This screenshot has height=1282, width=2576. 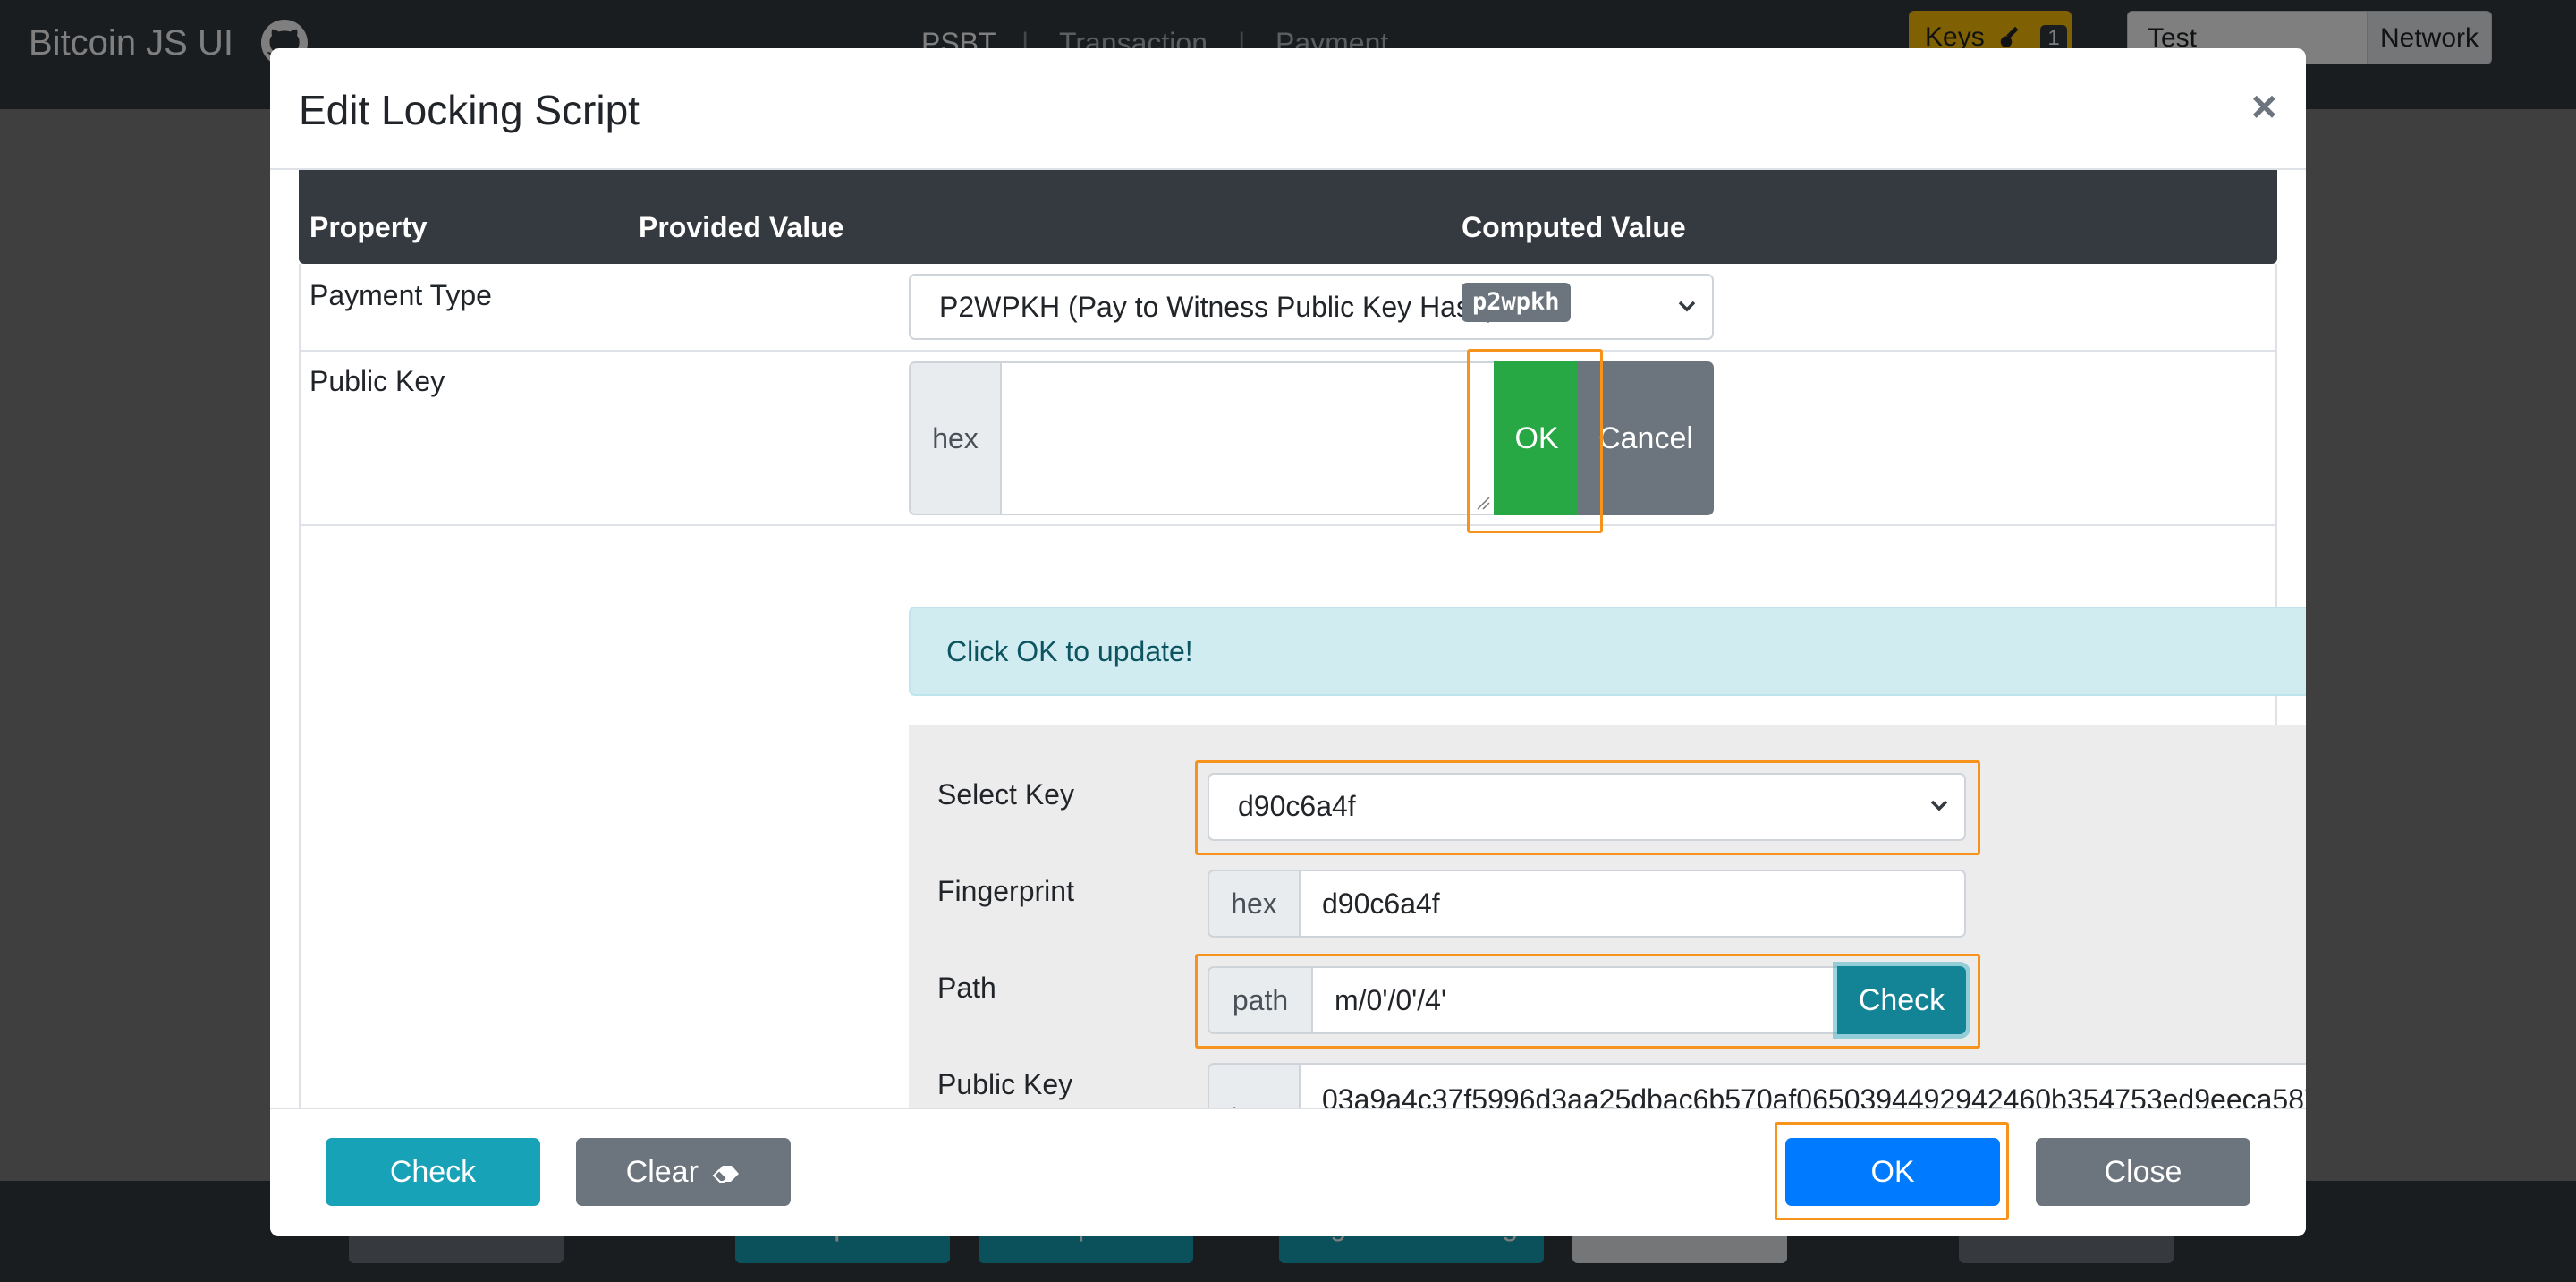 I want to click on fingerprint-label: Fingerprint, so click(x=1005, y=891).